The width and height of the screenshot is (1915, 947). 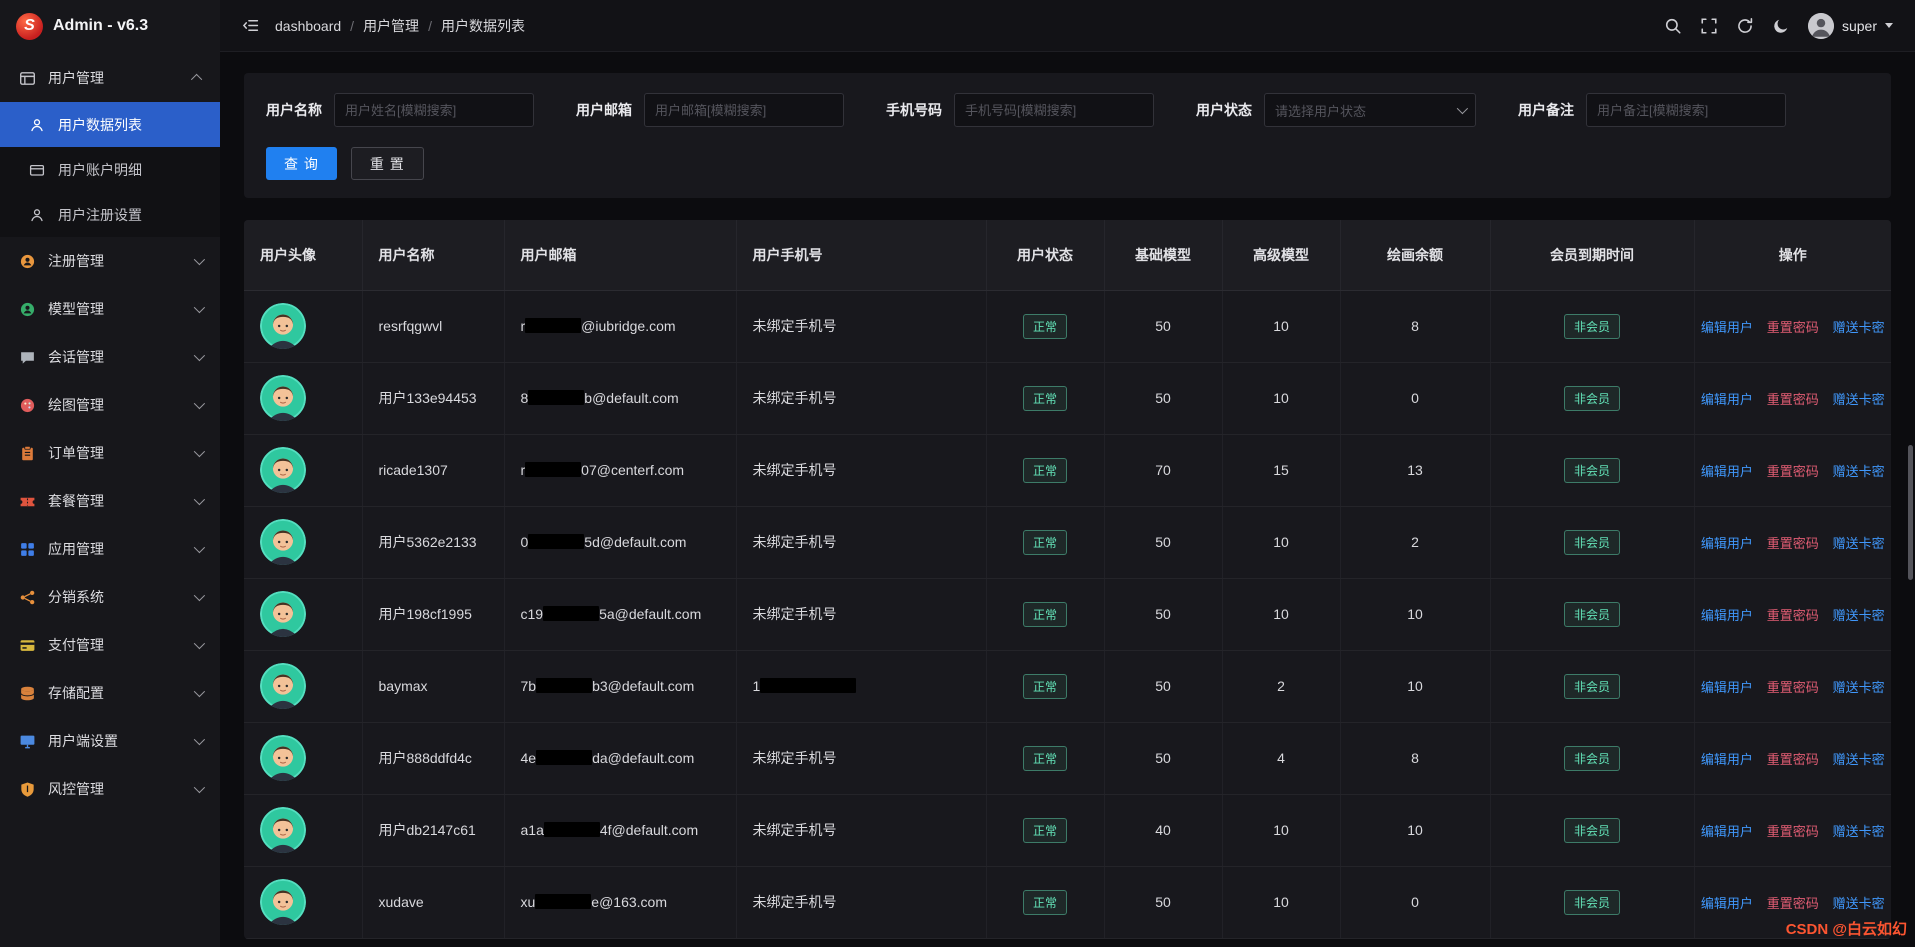 What do you see at coordinates (110, 693) in the screenshot?
I see `sidebar-group: 存储配置` at bounding box center [110, 693].